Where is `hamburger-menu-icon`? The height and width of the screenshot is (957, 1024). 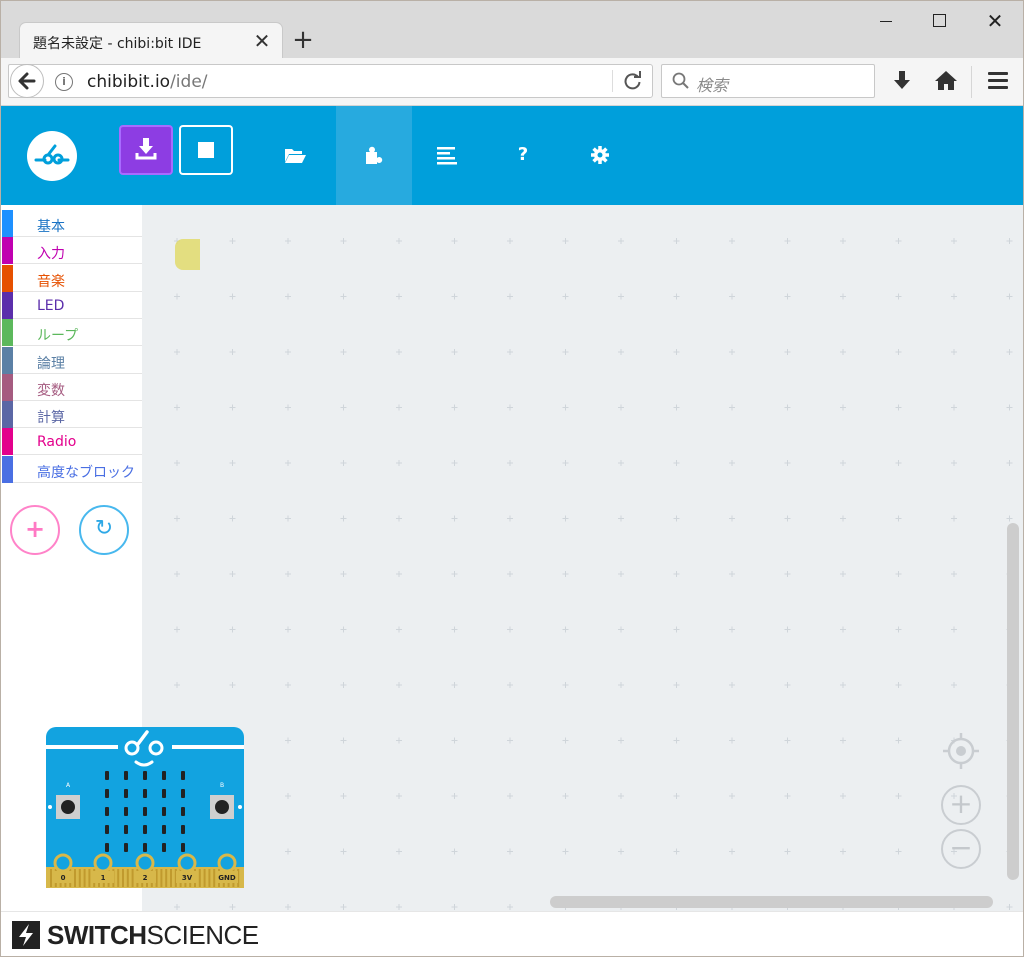
hamburger-menu-icon is located at coordinates (998, 81).